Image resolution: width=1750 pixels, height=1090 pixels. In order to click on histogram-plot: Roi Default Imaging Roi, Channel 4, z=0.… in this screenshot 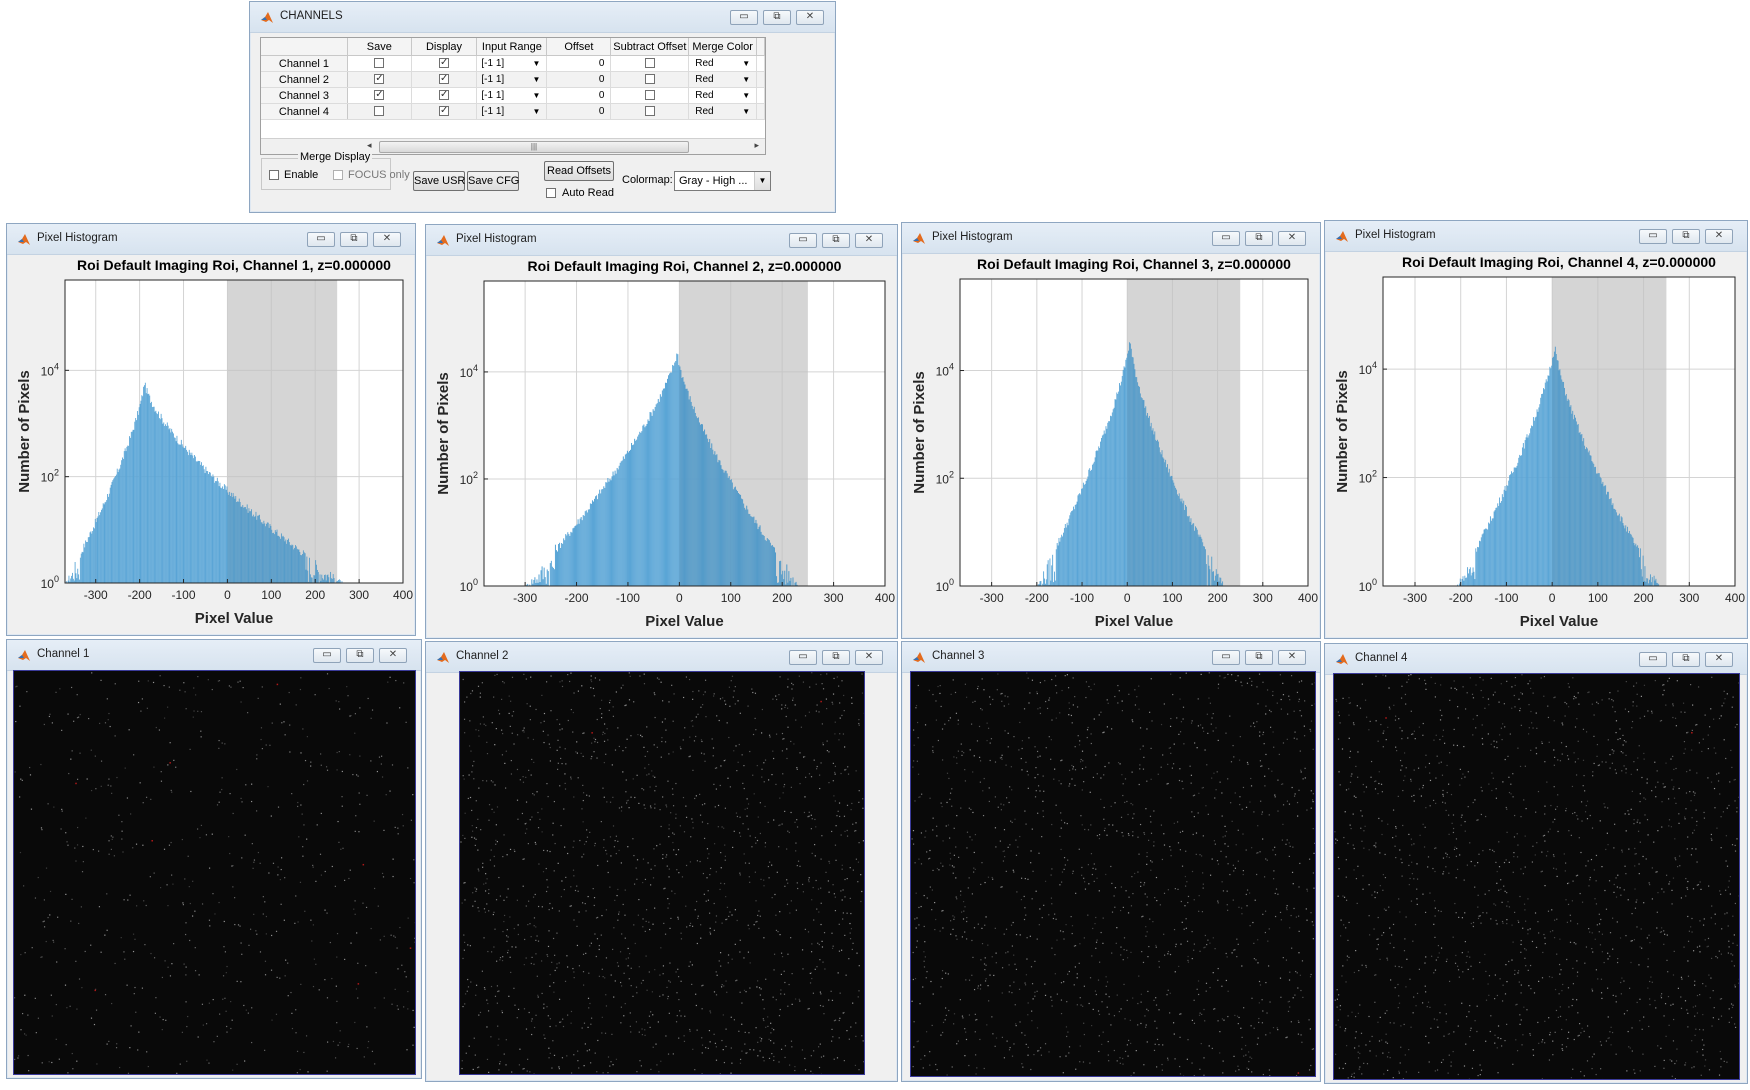, I will do `click(1539, 442)`.